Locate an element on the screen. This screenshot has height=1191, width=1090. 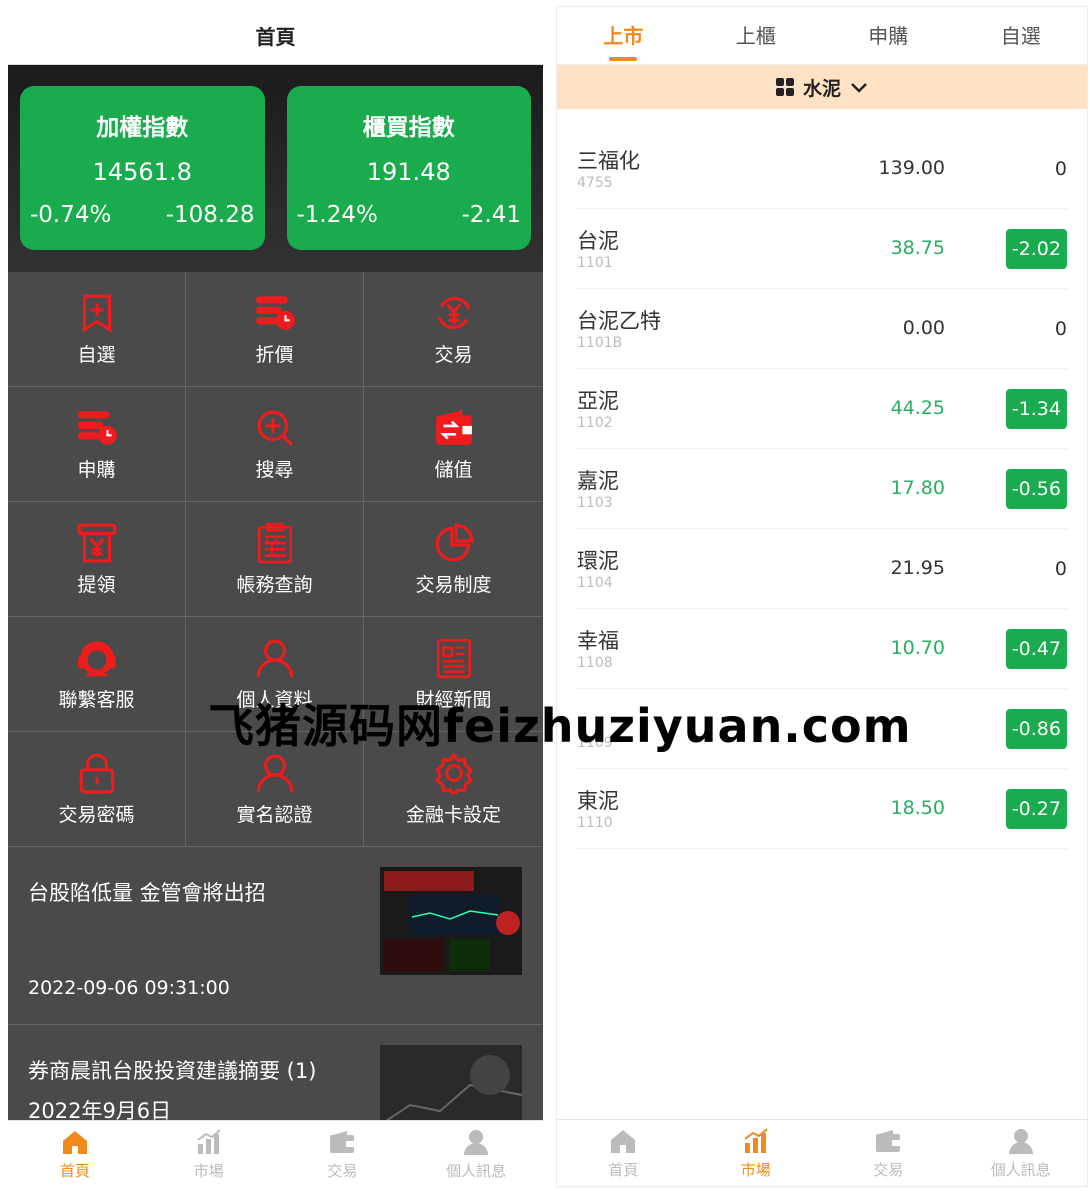
index-chg: -2.41 is located at coordinates (491, 215).